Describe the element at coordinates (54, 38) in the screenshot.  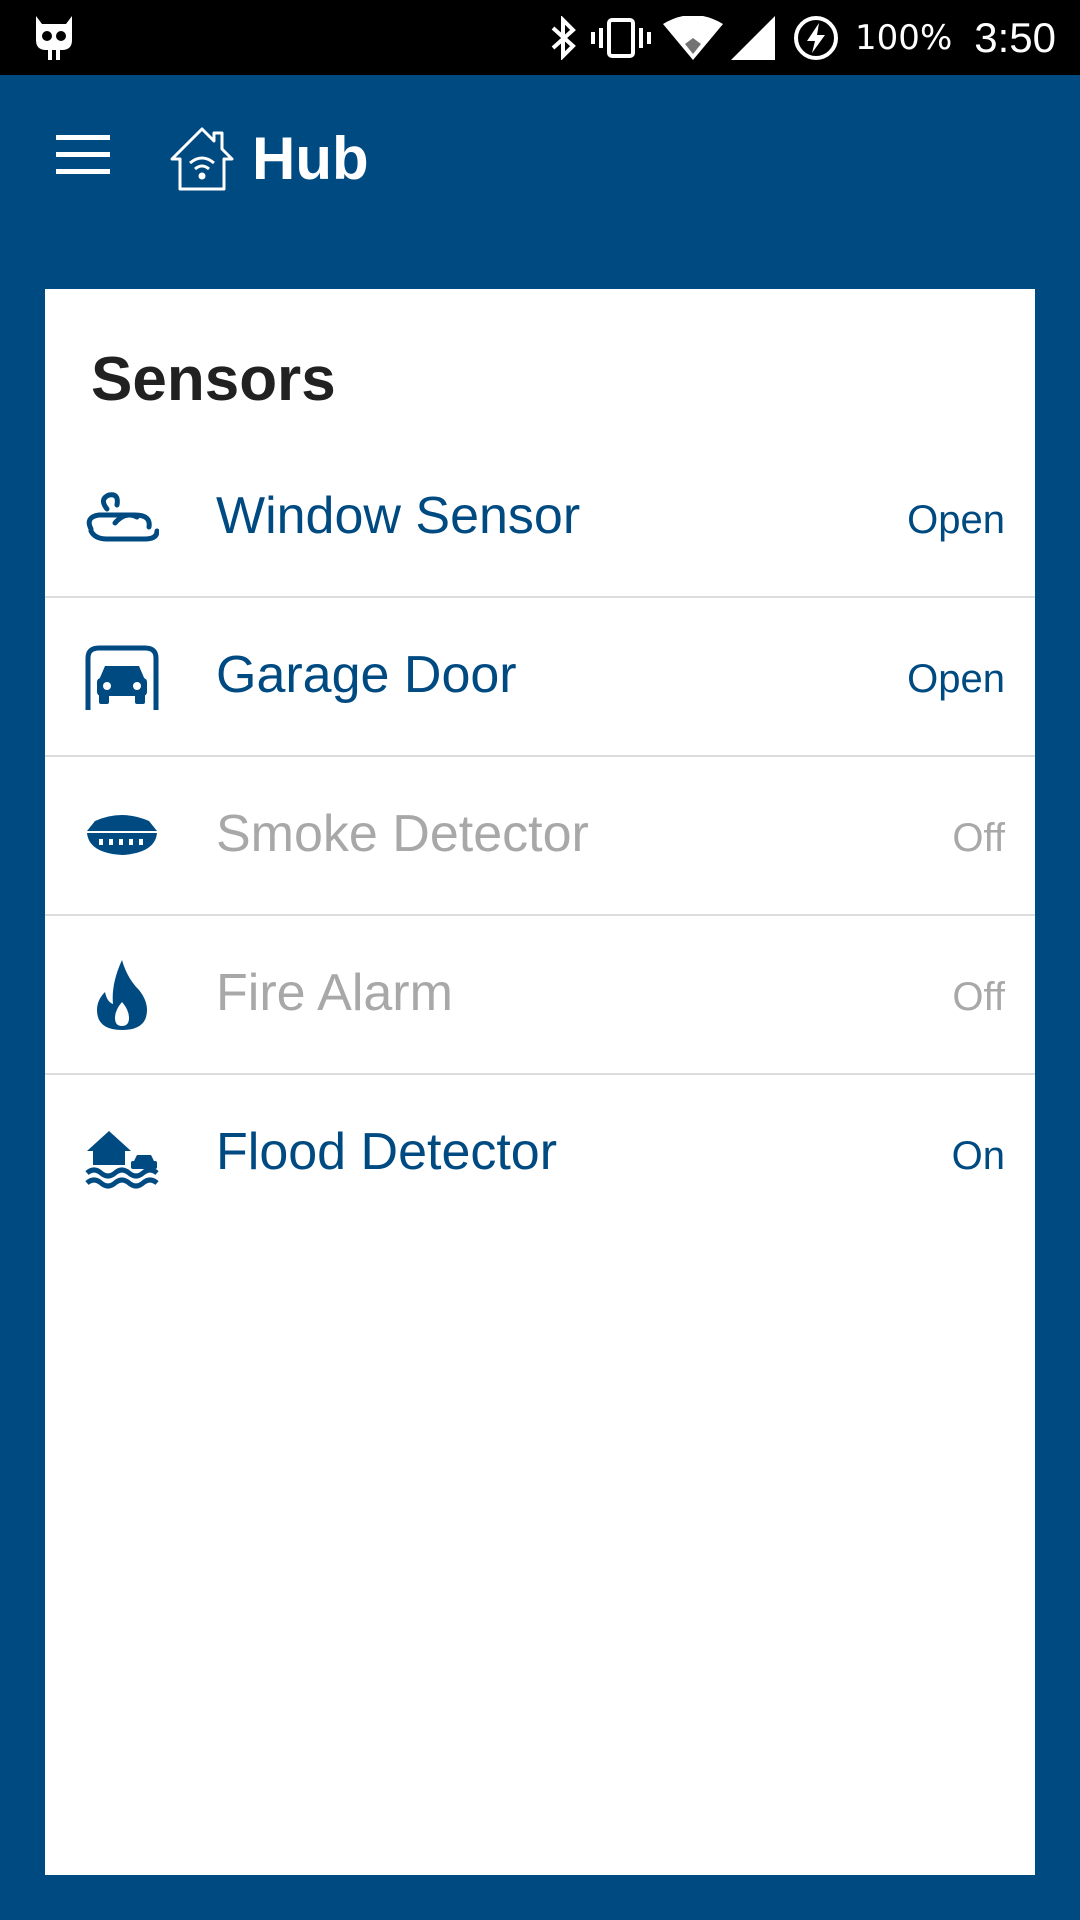
I see `cyanogen-robot-icon` at that location.